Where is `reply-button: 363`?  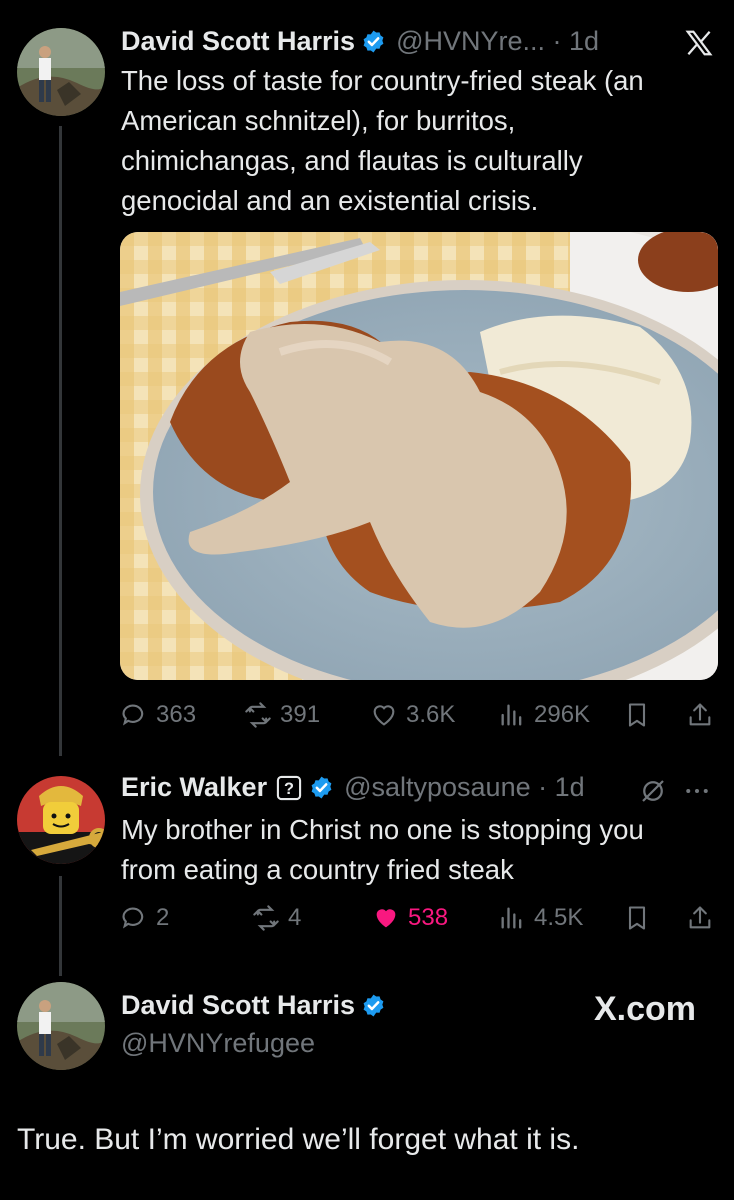
reply-button: 363 is located at coordinates (158, 715).